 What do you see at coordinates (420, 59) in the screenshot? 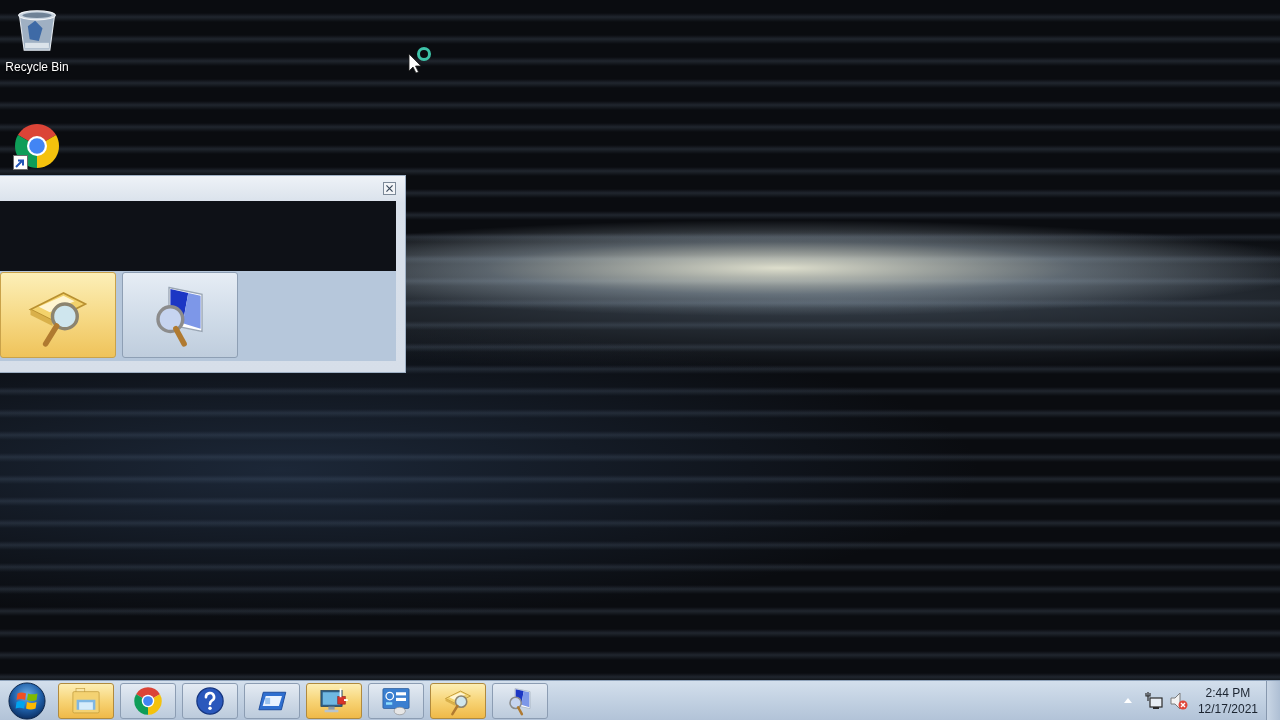
I see `busy-cursor-icon` at bounding box center [420, 59].